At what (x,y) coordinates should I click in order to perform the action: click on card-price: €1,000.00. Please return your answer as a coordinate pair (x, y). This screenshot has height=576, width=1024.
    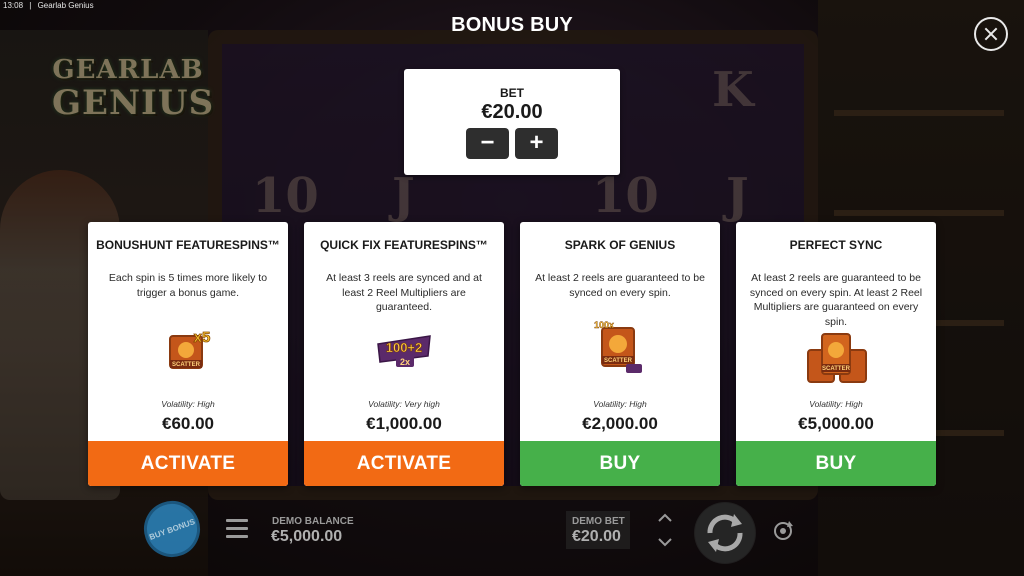
    Looking at the image, I should click on (404, 423).